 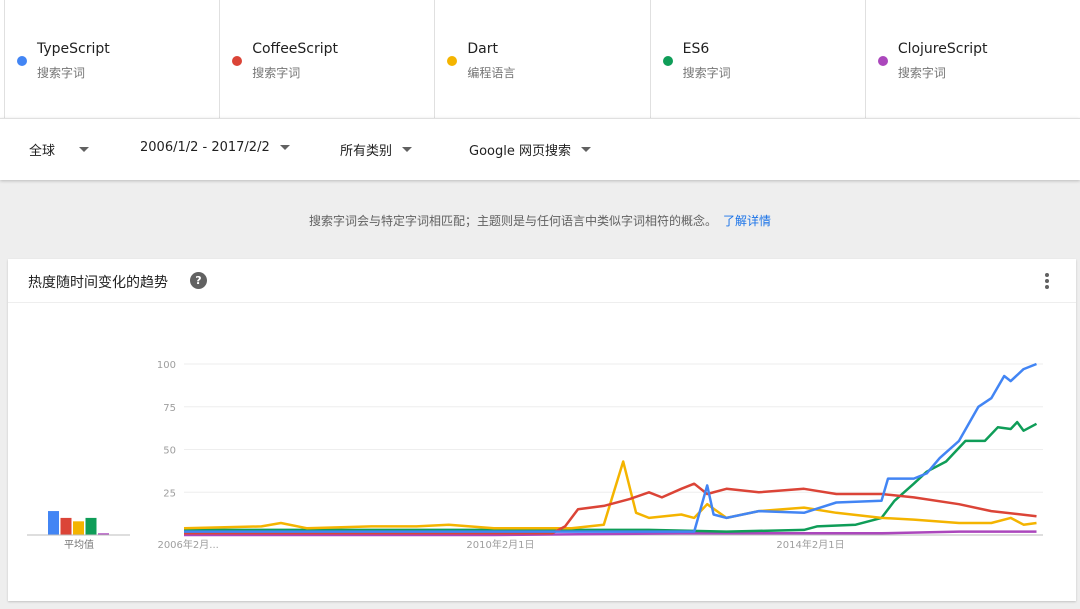 What do you see at coordinates (78, 528) in the screenshot?
I see `average-bar-dart` at bounding box center [78, 528].